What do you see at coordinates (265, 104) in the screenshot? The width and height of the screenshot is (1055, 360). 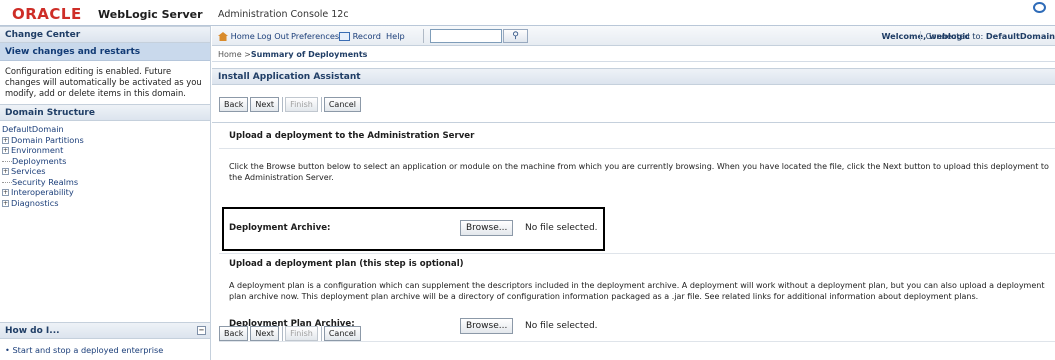 I see `next-button: Next` at bounding box center [265, 104].